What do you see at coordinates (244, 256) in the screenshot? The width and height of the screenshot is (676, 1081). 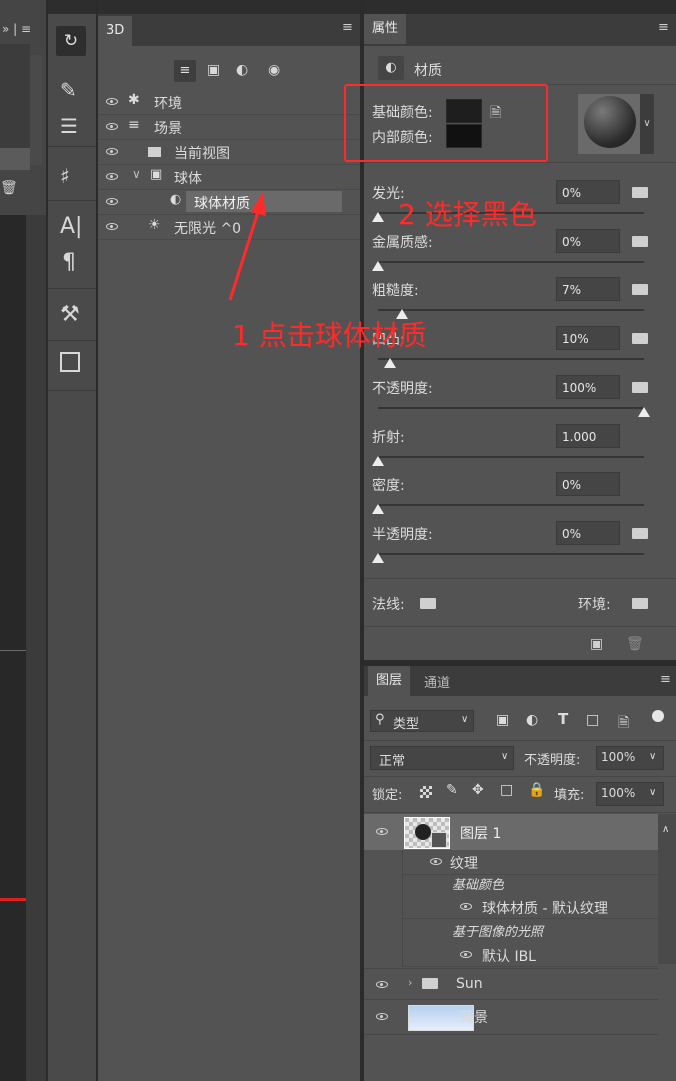 I see `annotation-arrow` at bounding box center [244, 256].